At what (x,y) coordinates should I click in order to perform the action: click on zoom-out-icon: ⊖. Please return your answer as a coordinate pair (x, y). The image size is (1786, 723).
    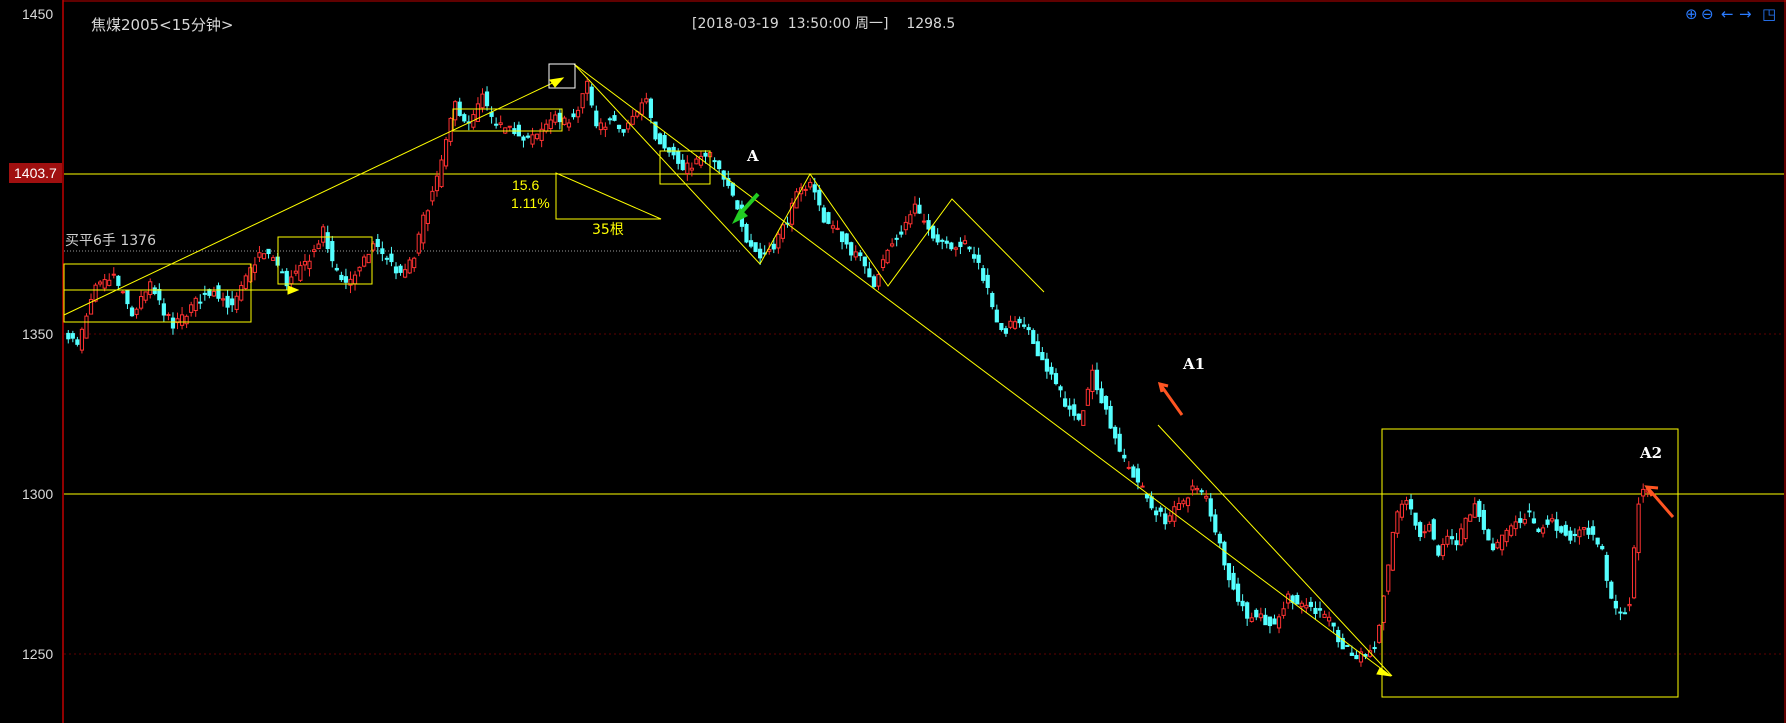
    Looking at the image, I should click on (1707, 14).